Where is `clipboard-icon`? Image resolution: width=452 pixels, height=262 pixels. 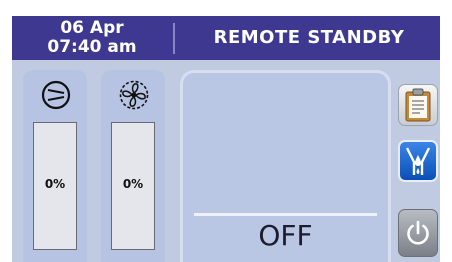 clipboard-icon is located at coordinates (418, 105).